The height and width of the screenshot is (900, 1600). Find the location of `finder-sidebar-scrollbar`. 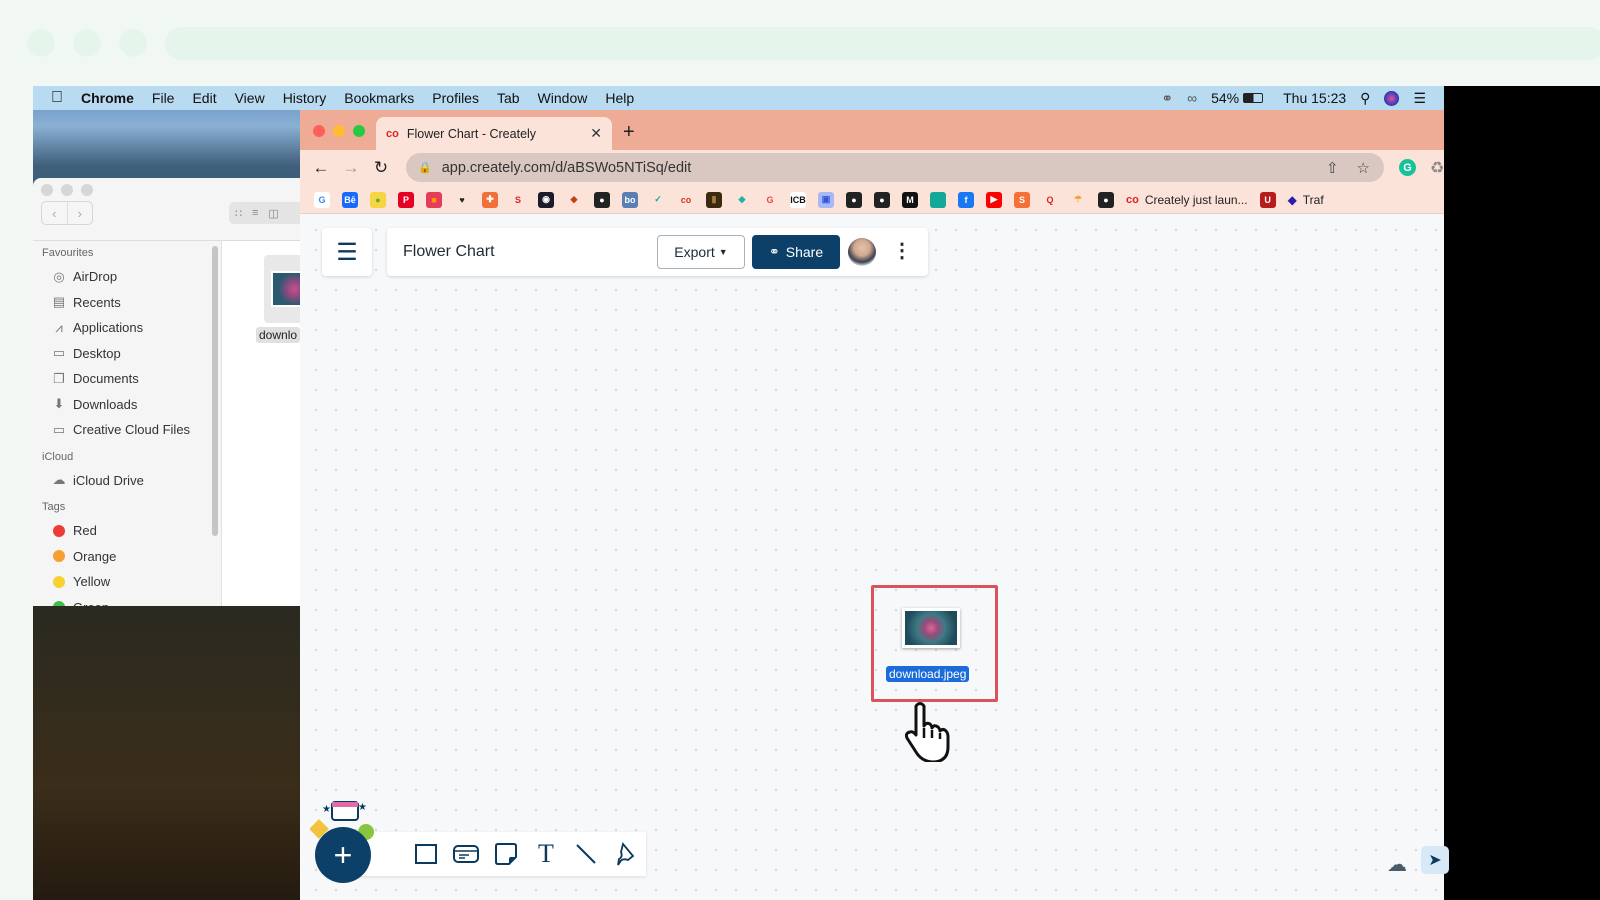

finder-sidebar-scrollbar is located at coordinates (215, 391).